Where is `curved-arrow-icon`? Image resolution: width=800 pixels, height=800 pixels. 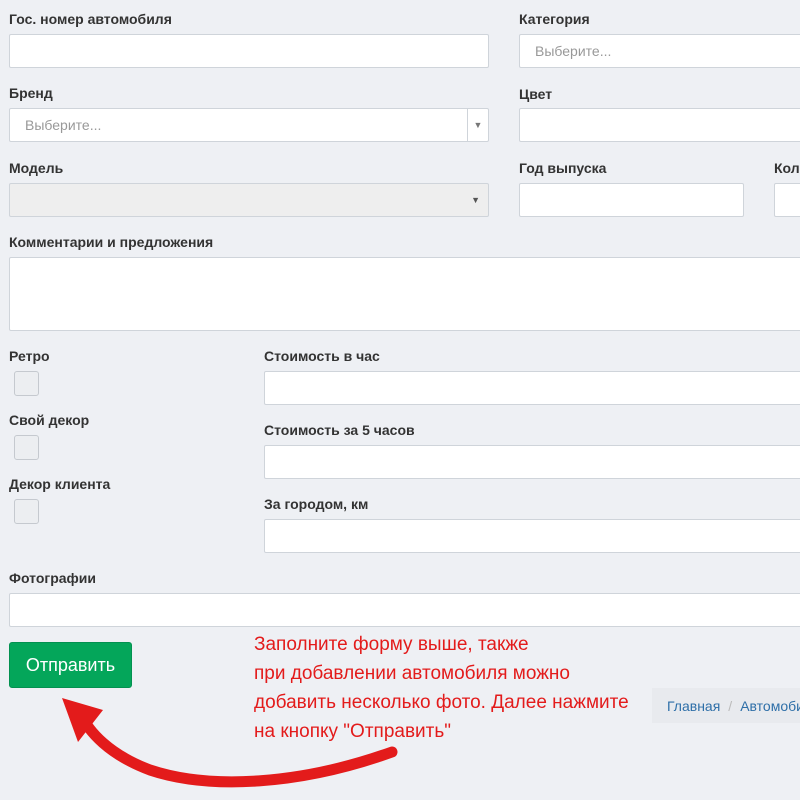
curved-arrow-icon is located at coordinates (230, 743).